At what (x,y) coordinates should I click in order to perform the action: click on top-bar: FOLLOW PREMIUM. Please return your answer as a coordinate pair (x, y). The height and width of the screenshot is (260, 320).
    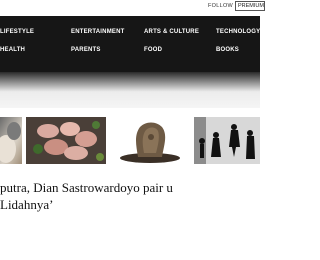
    Looking at the image, I should click on (132, 7).